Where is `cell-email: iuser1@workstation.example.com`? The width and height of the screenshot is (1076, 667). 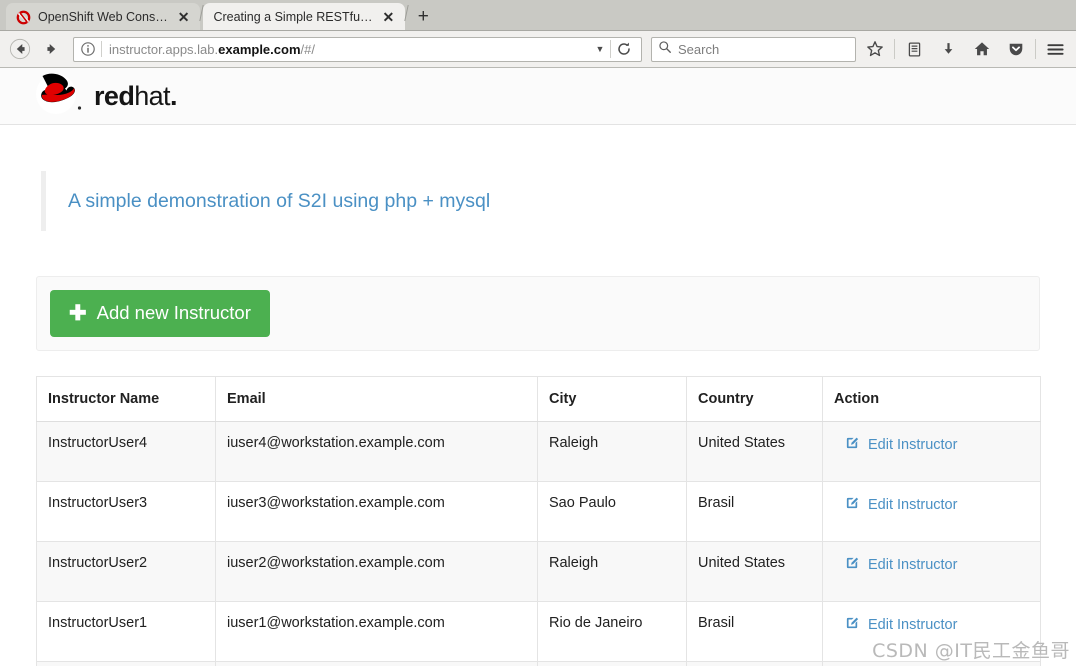
cell-email: iuser1@workstation.example.com is located at coordinates (376, 631).